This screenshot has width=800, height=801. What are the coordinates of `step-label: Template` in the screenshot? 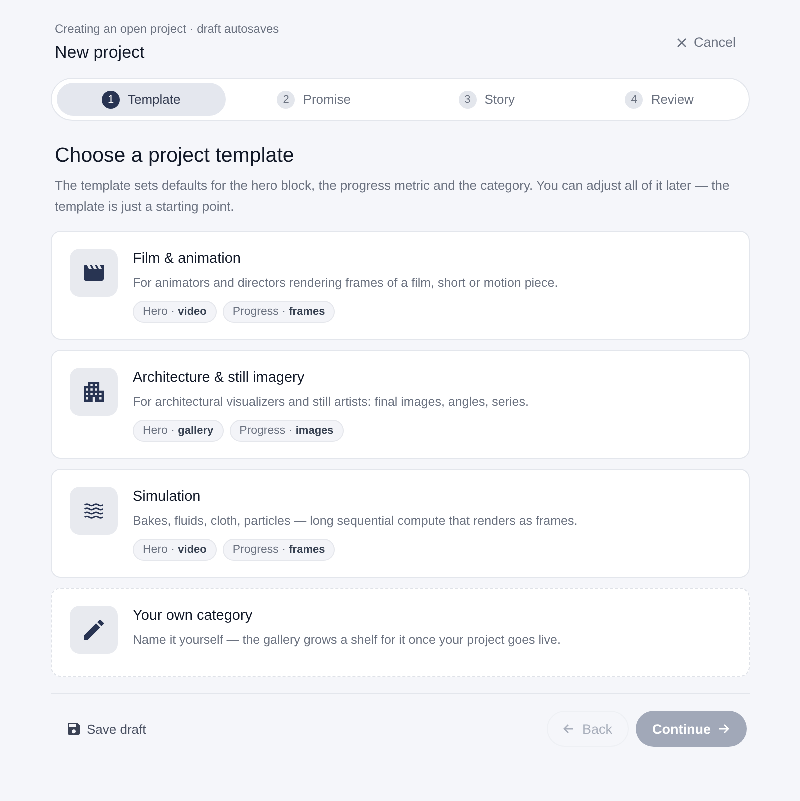 It's located at (154, 99).